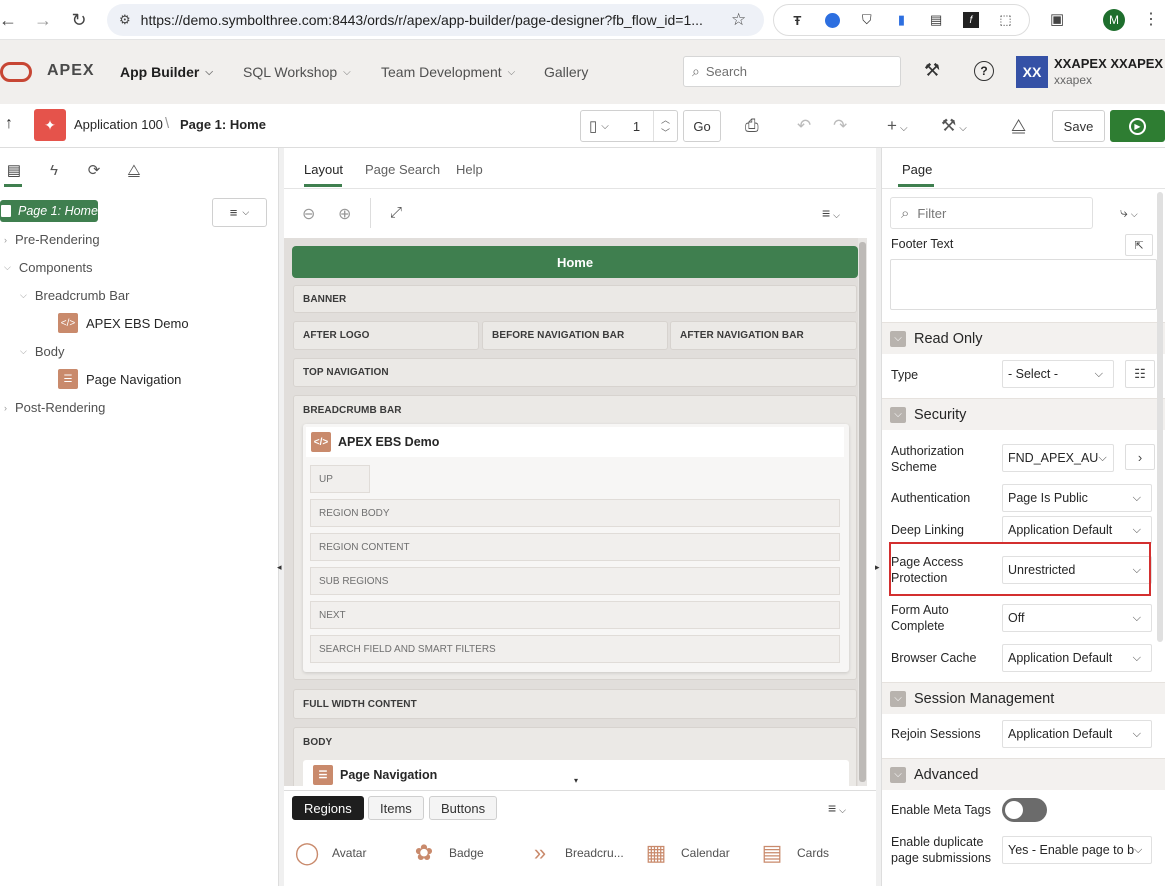 The height and width of the screenshot is (886, 1165). I want to click on apex-logo-text: APEX, so click(71, 71).